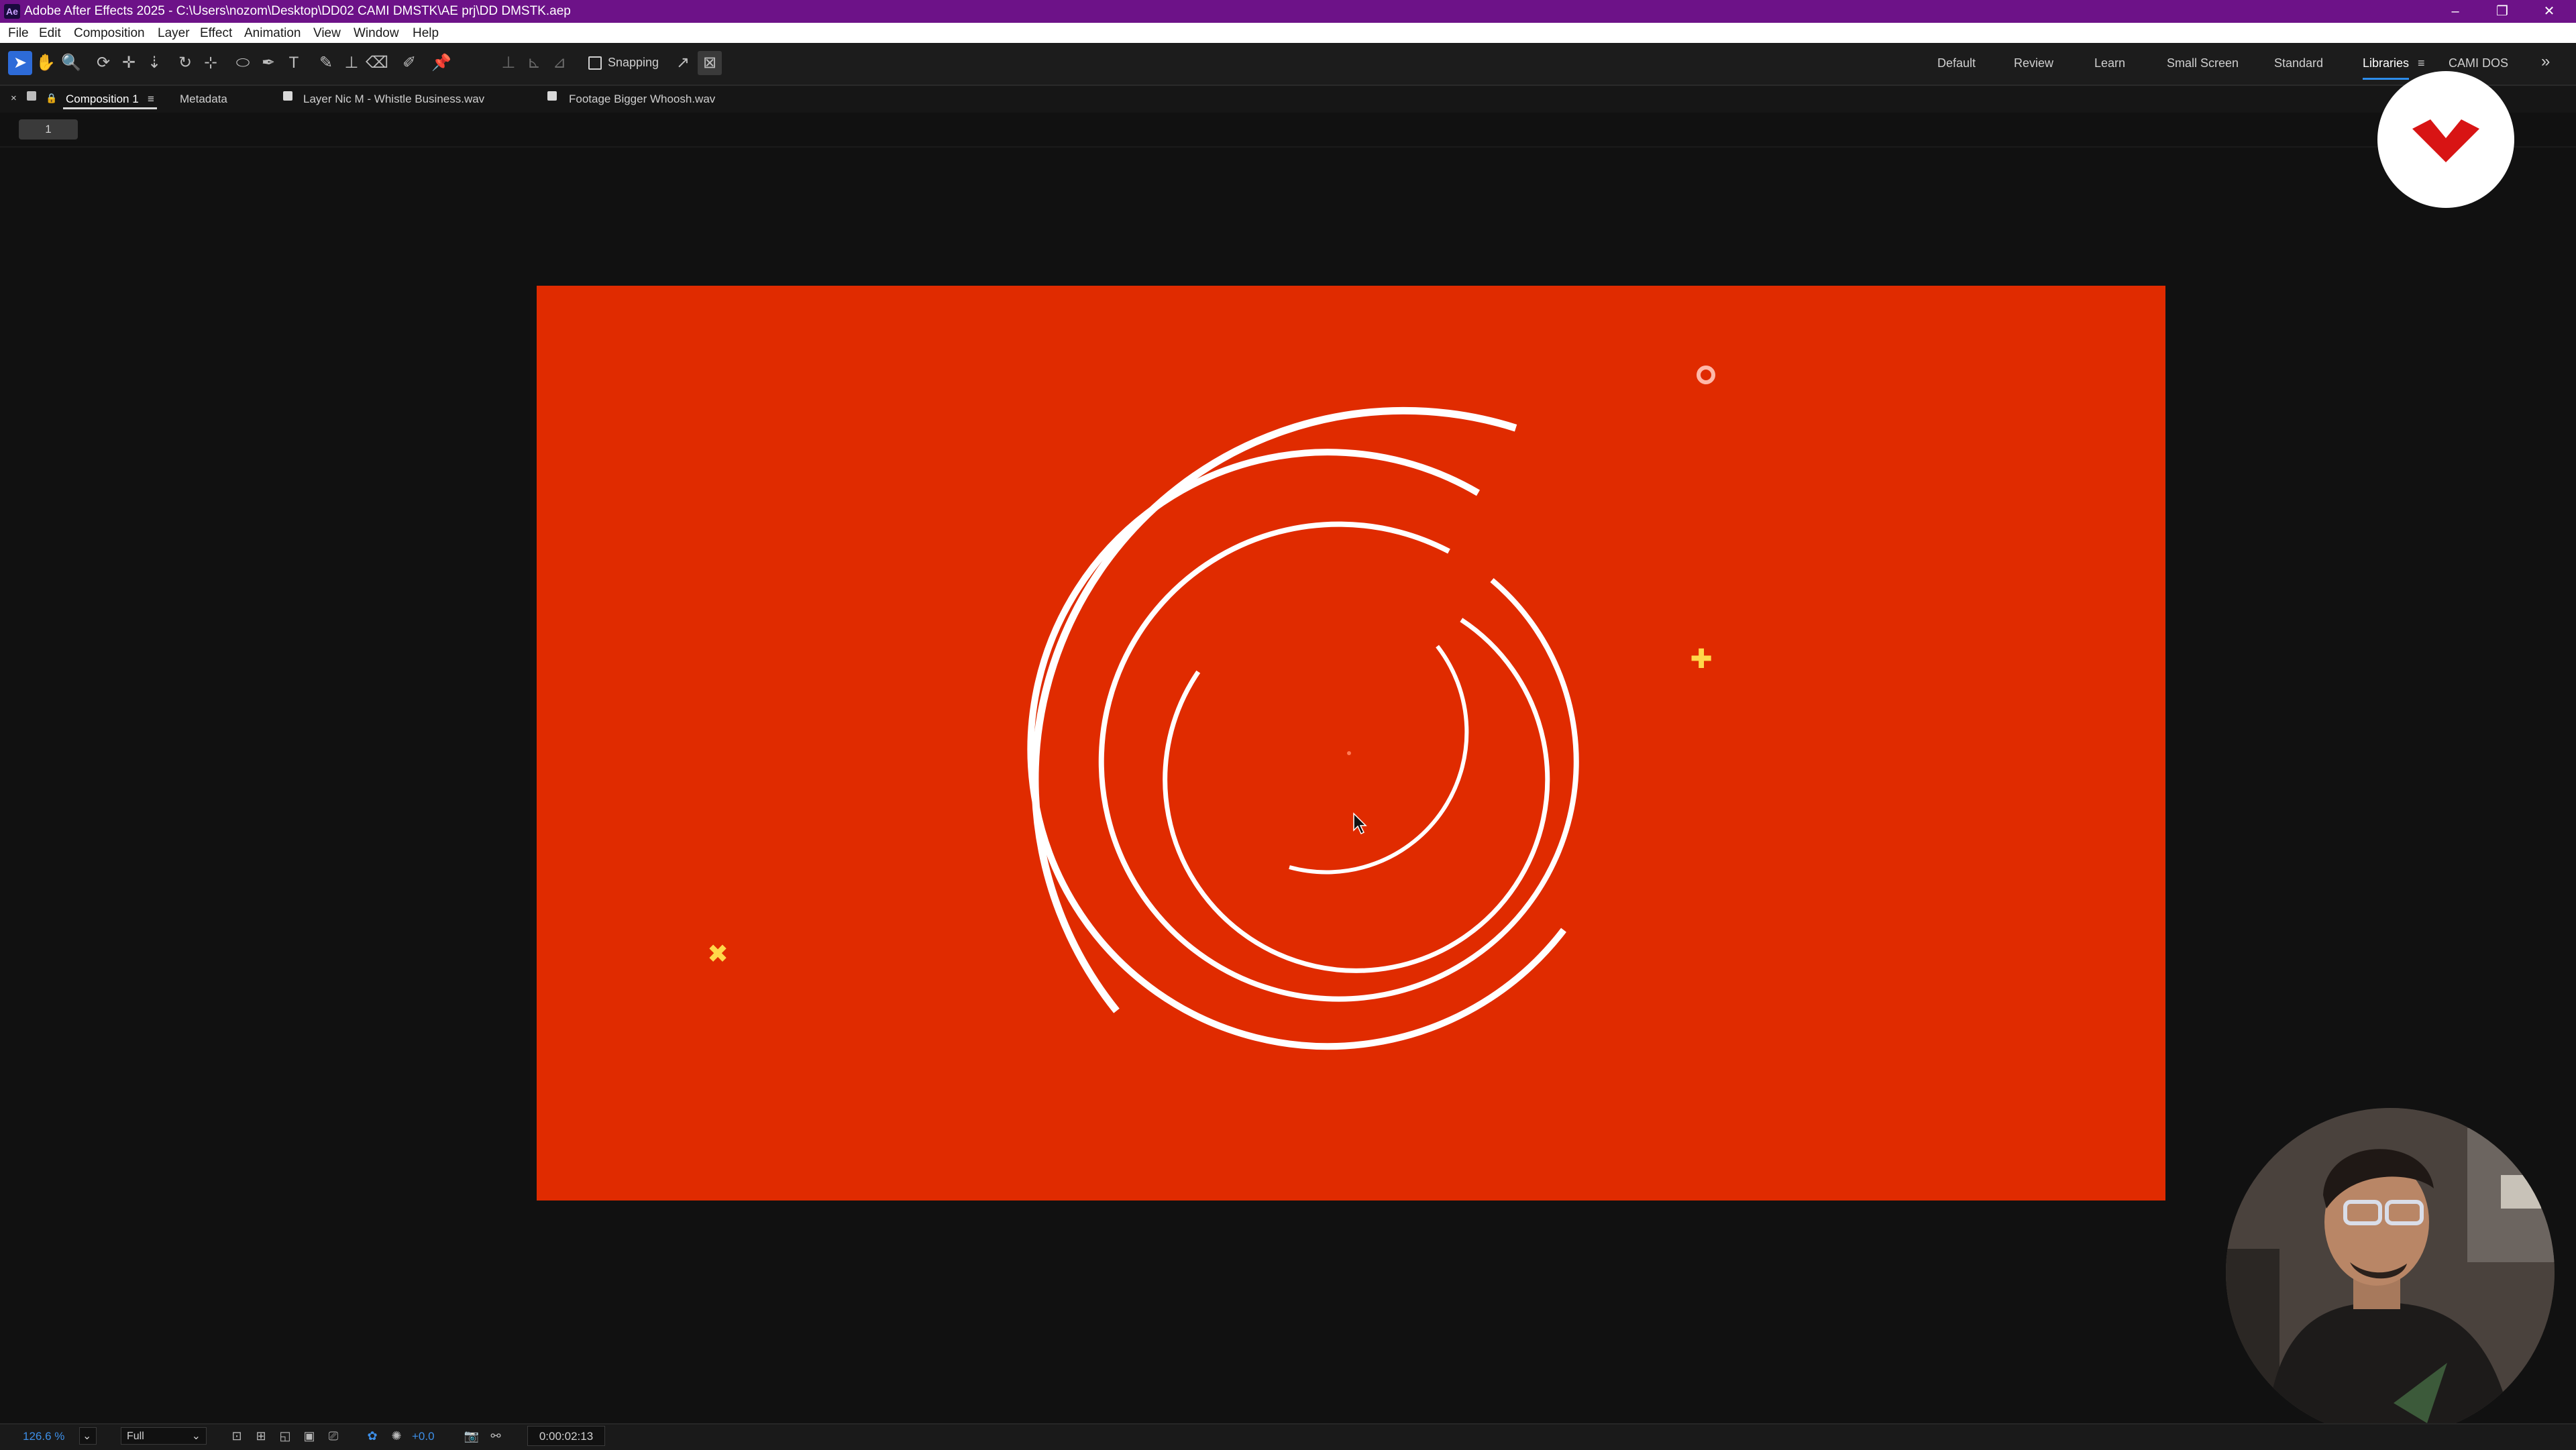 The image size is (2576, 1450). What do you see at coordinates (20, 63) in the screenshot?
I see `selection-tool-icon: ➤` at bounding box center [20, 63].